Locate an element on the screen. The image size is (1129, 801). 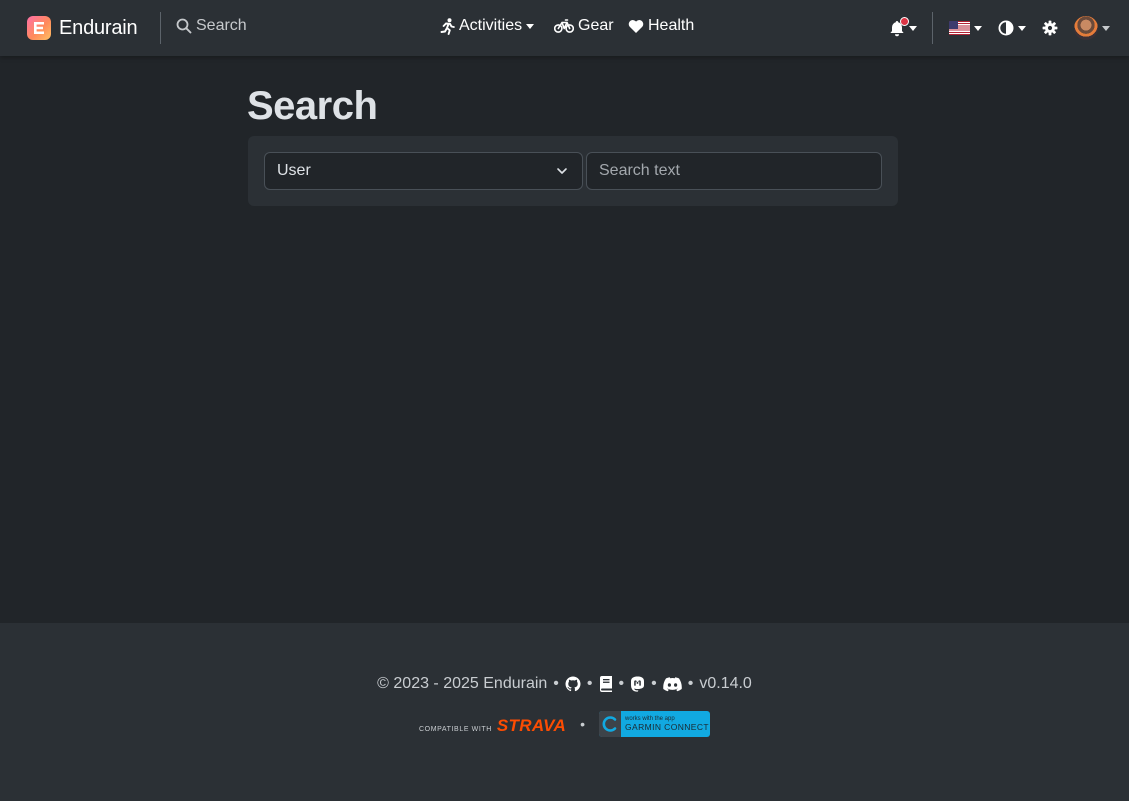
garmin-connect-logo-icon is located at coordinates (610, 724).